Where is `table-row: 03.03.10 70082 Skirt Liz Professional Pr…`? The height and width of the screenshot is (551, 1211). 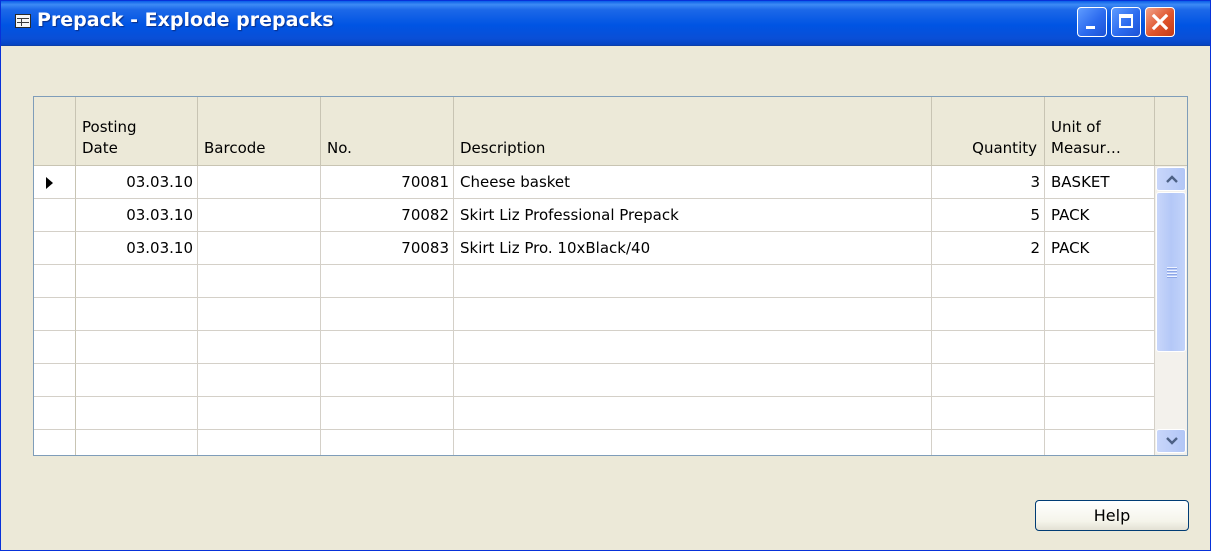 table-row: 03.03.10 70082 Skirt Liz Professional Pr… is located at coordinates (594, 215).